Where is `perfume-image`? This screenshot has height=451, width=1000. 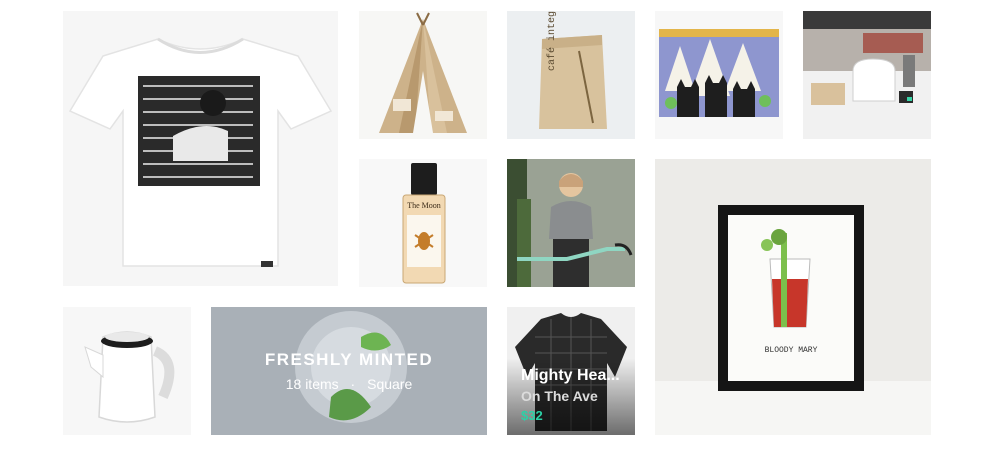
perfume-image is located at coordinates (424, 223).